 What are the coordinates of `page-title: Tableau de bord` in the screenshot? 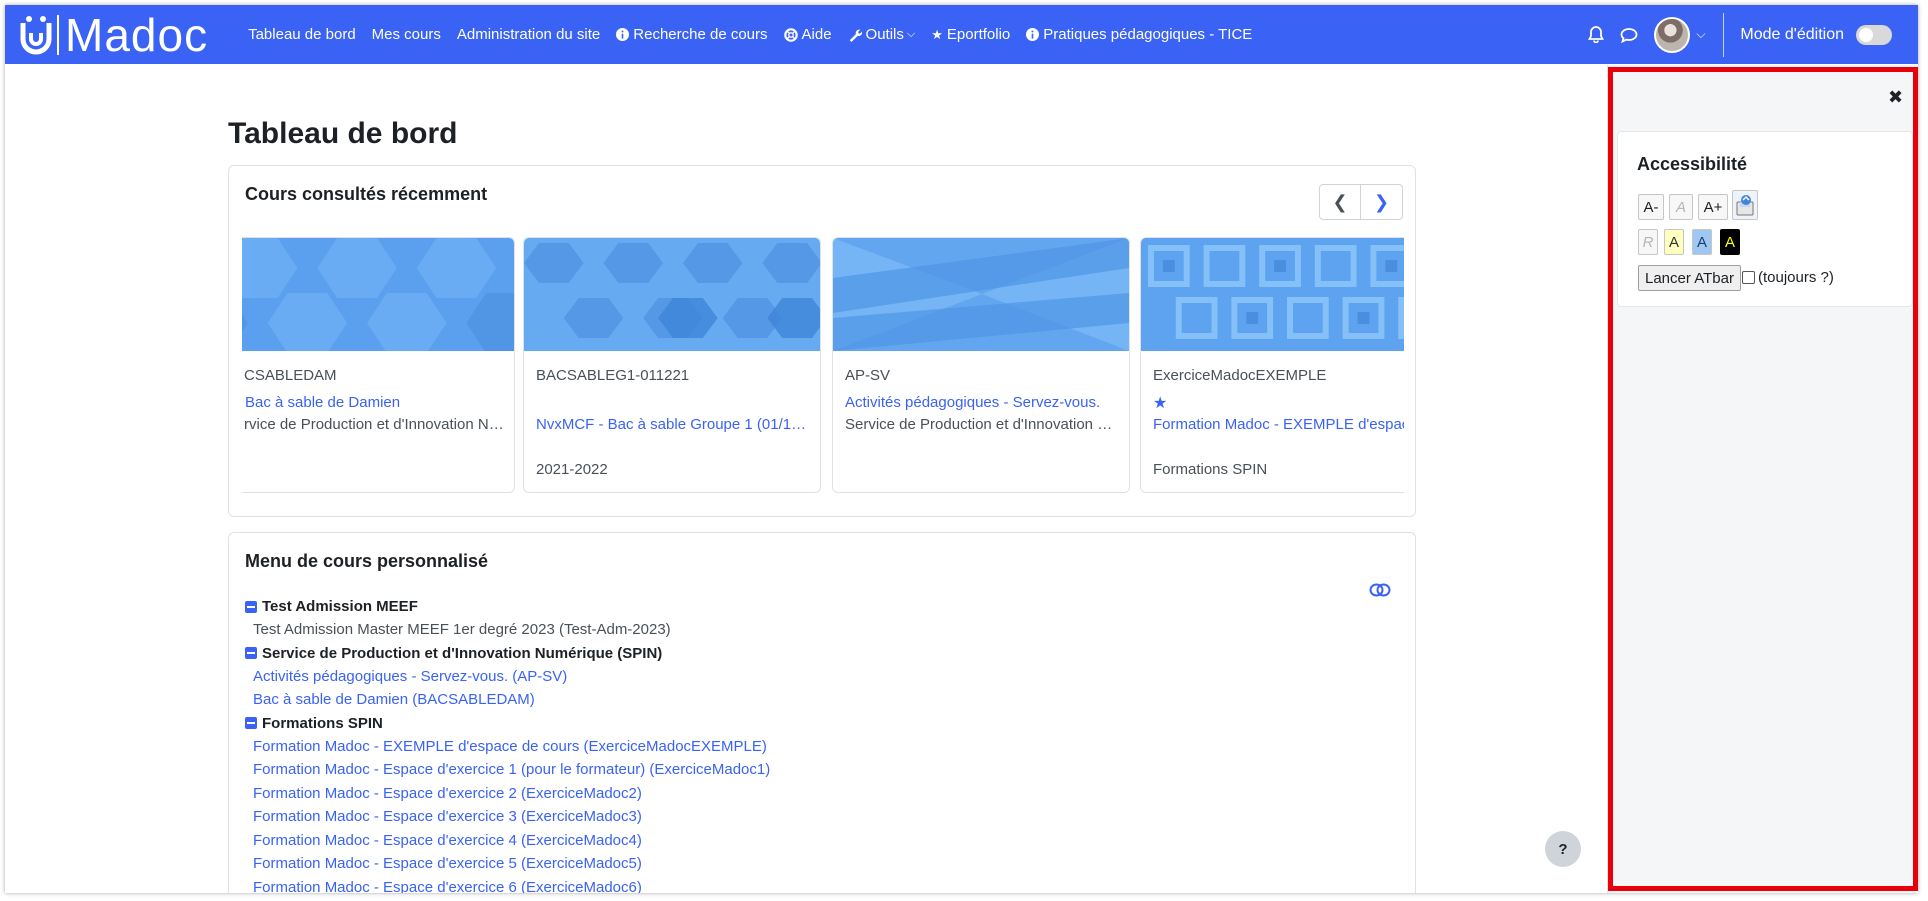 It's located at (343, 133).